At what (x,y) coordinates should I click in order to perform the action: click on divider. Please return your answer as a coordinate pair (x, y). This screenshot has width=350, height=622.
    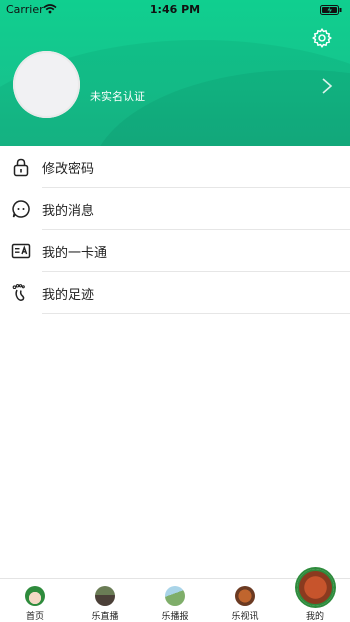
    Looking at the image, I should click on (196, 313).